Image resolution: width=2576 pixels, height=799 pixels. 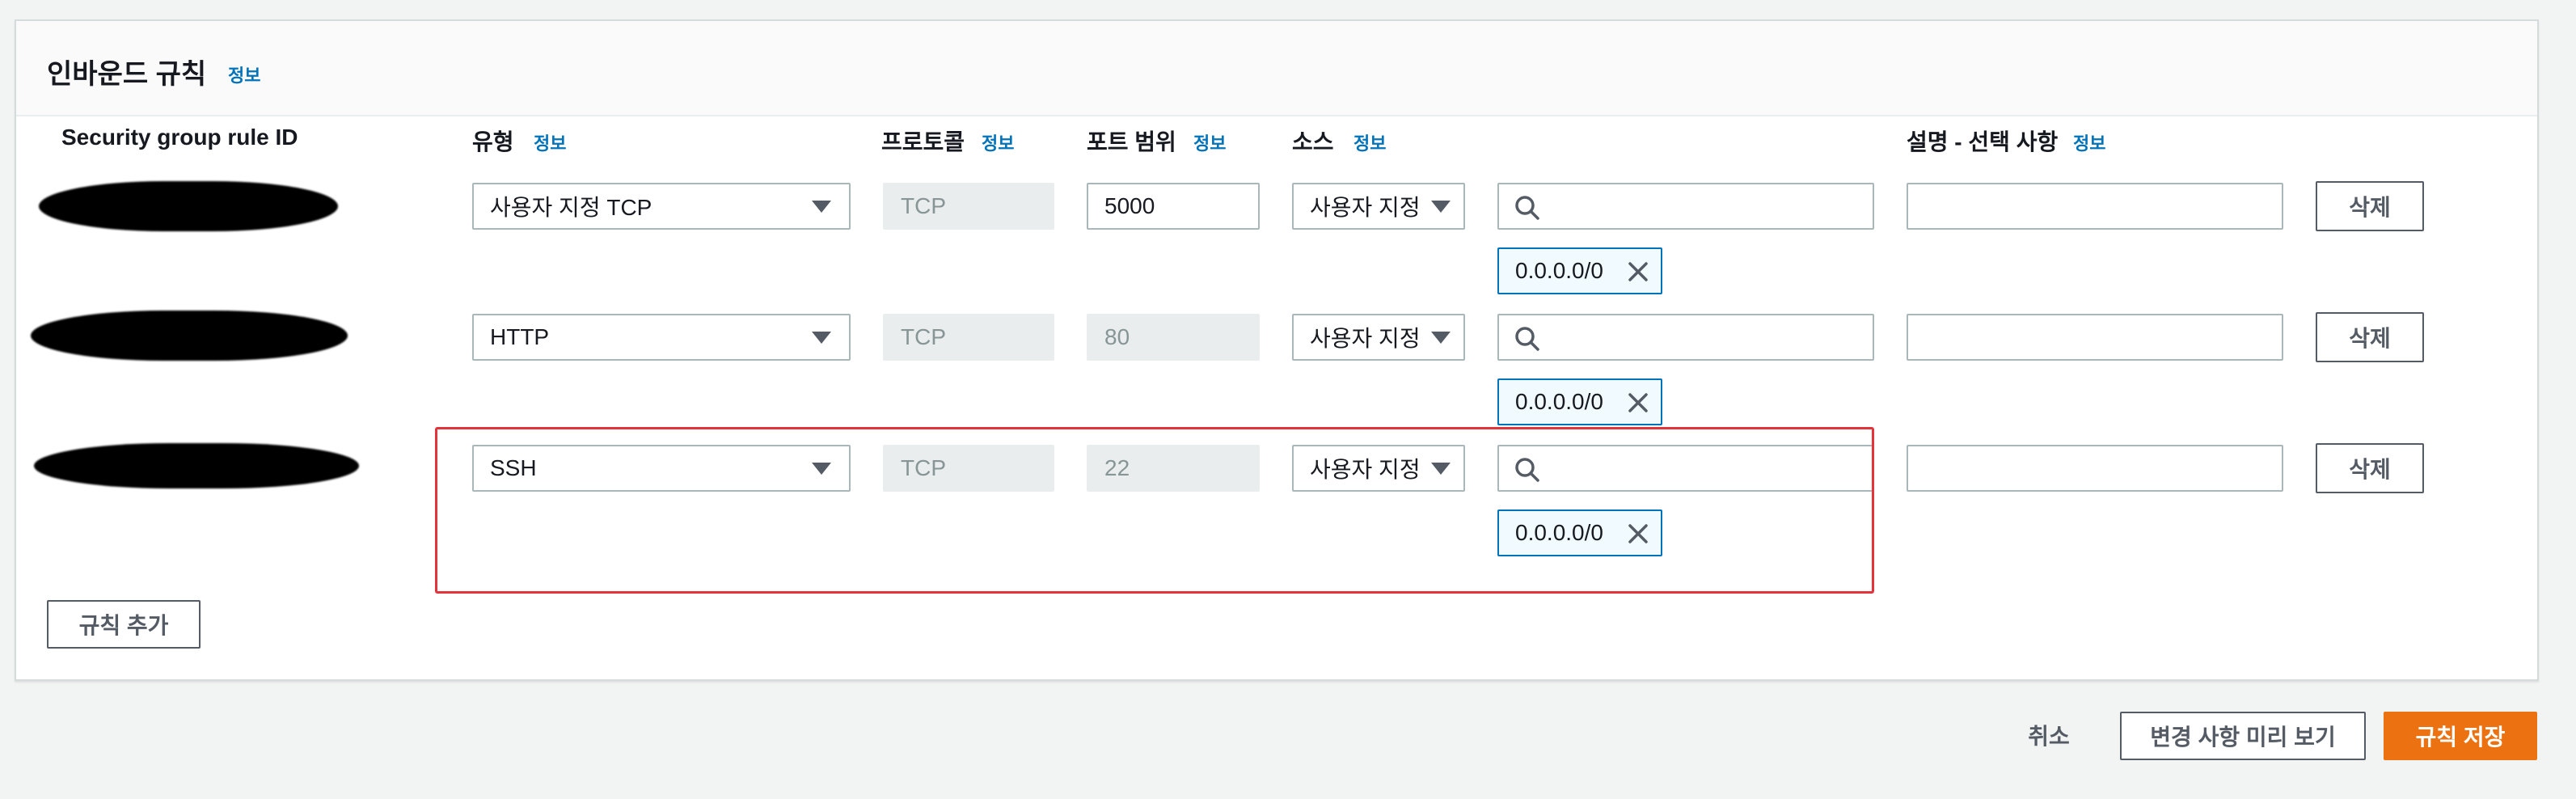 I want to click on protocol-info-link: 정보, so click(x=998, y=142).